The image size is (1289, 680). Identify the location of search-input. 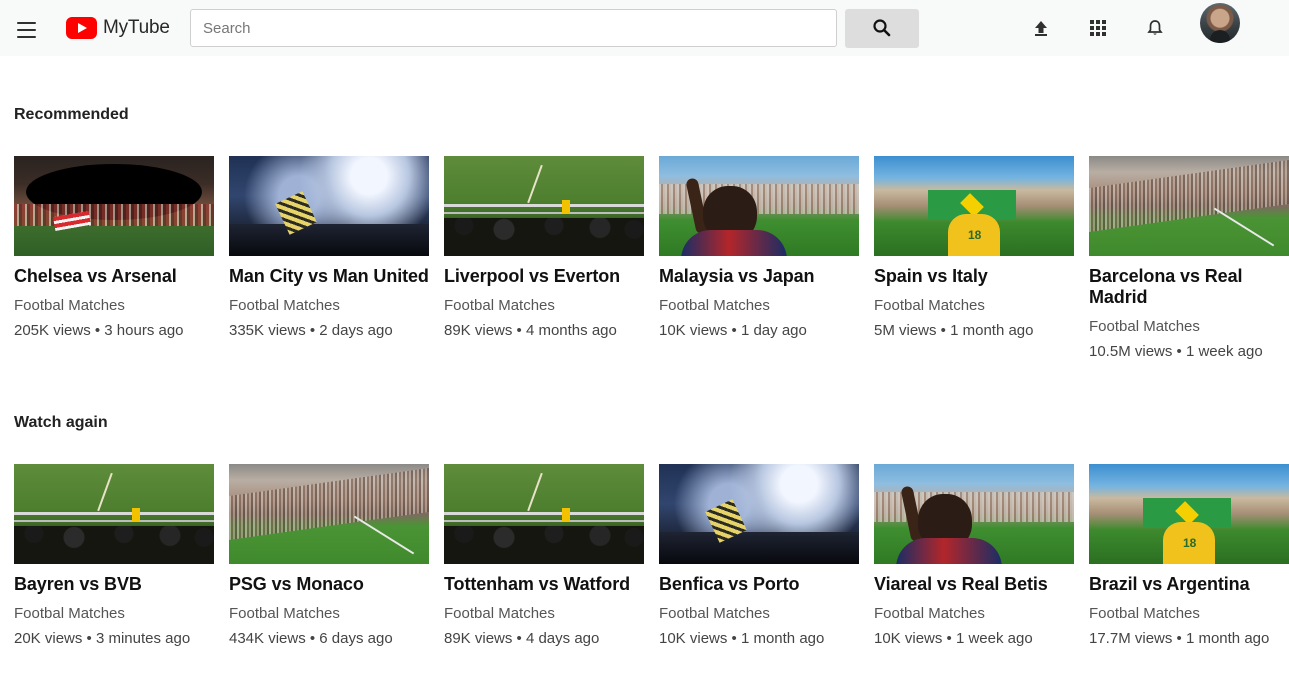
(513, 28).